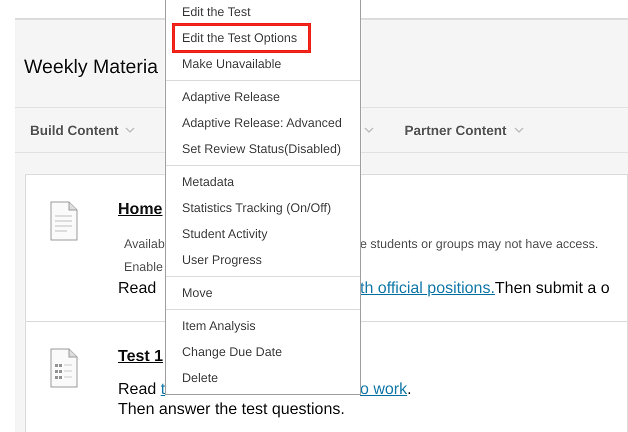 The height and width of the screenshot is (432, 628). I want to click on menu-item: Adaptive Release, so click(231, 97).